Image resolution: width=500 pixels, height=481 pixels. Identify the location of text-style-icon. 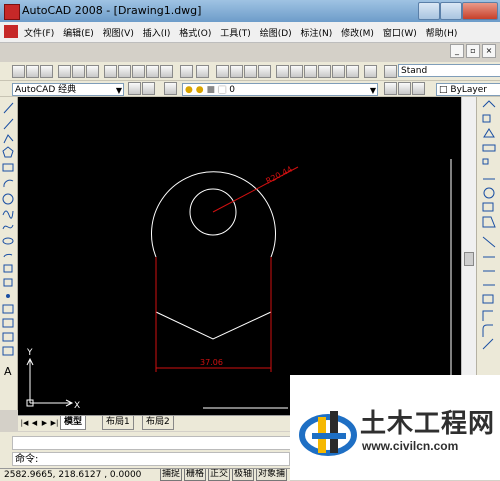
(390, 71).